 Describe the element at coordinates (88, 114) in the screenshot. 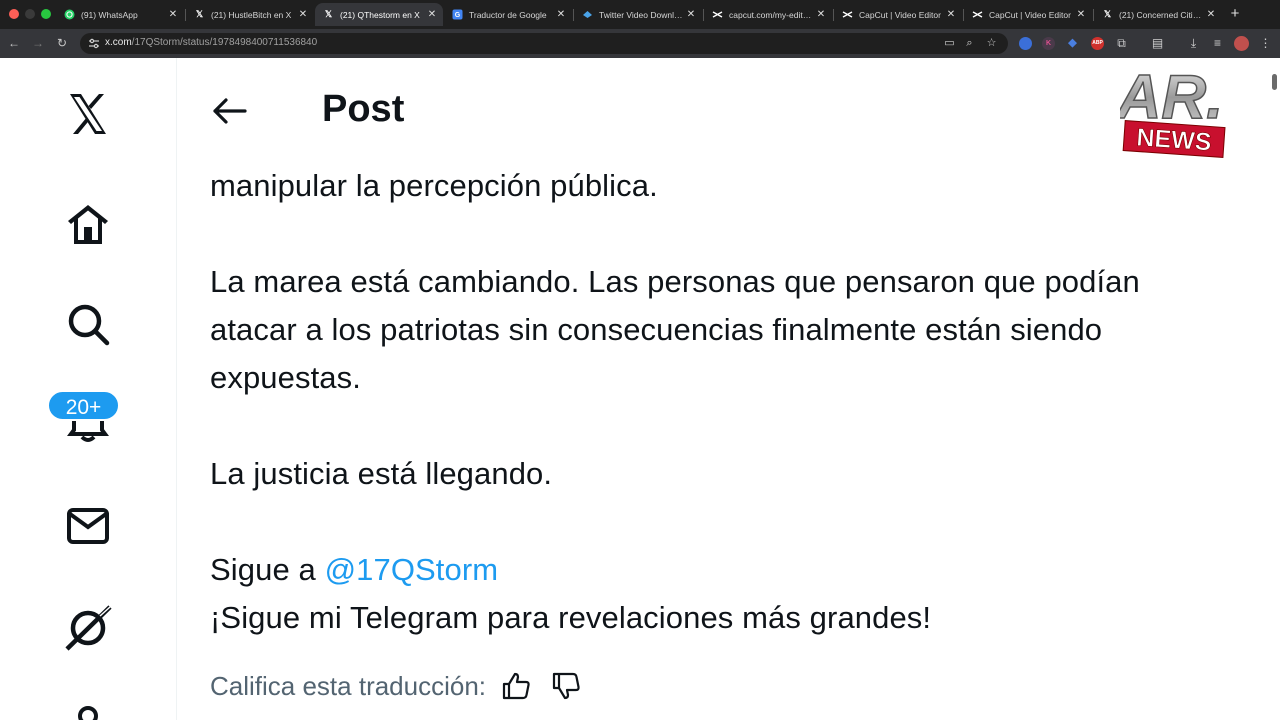

I see `x-logo-icon` at that location.